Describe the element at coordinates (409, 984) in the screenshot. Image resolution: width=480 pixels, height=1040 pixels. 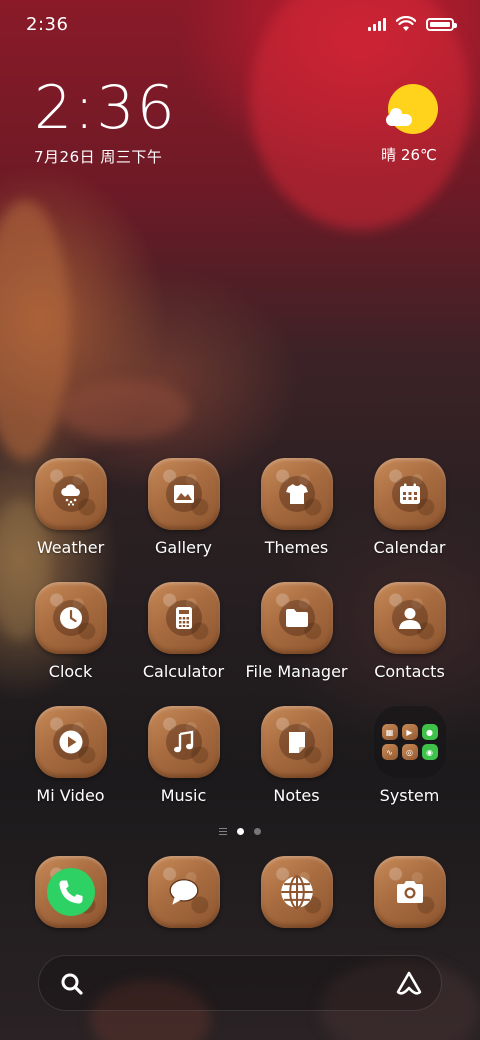
I see `assistant-icon` at that location.